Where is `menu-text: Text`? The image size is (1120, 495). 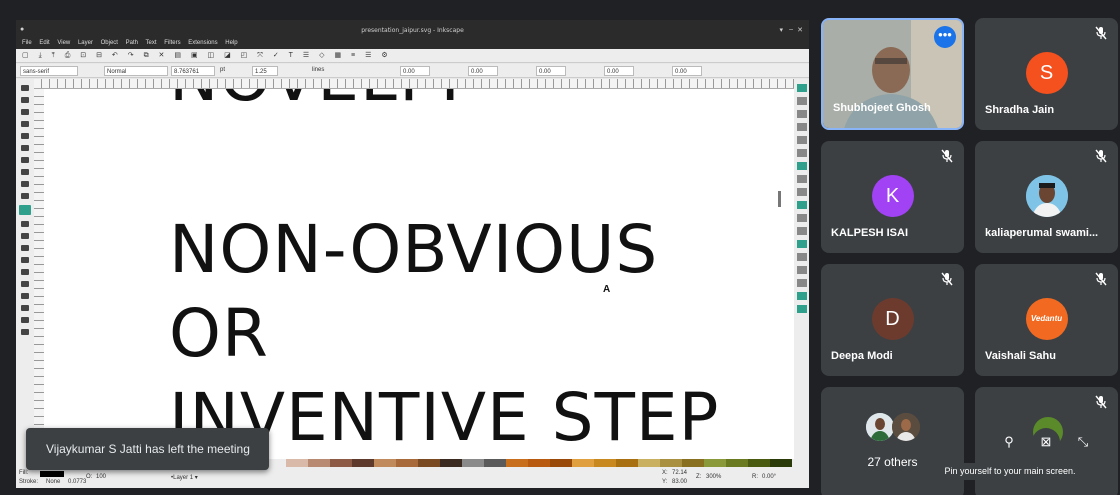 menu-text: Text is located at coordinates (151, 43).